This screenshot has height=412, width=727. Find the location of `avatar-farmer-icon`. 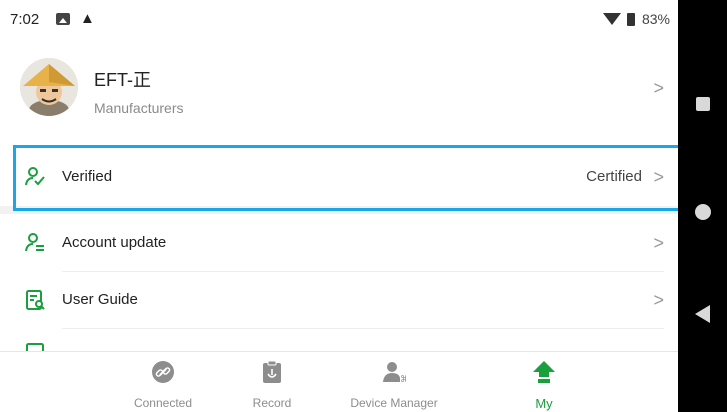

avatar-farmer-icon is located at coordinates (49, 87).